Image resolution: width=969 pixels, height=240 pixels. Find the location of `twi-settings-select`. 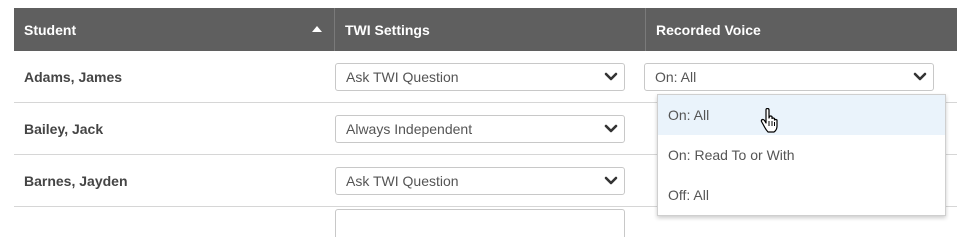

twi-settings-select is located at coordinates (480, 223).